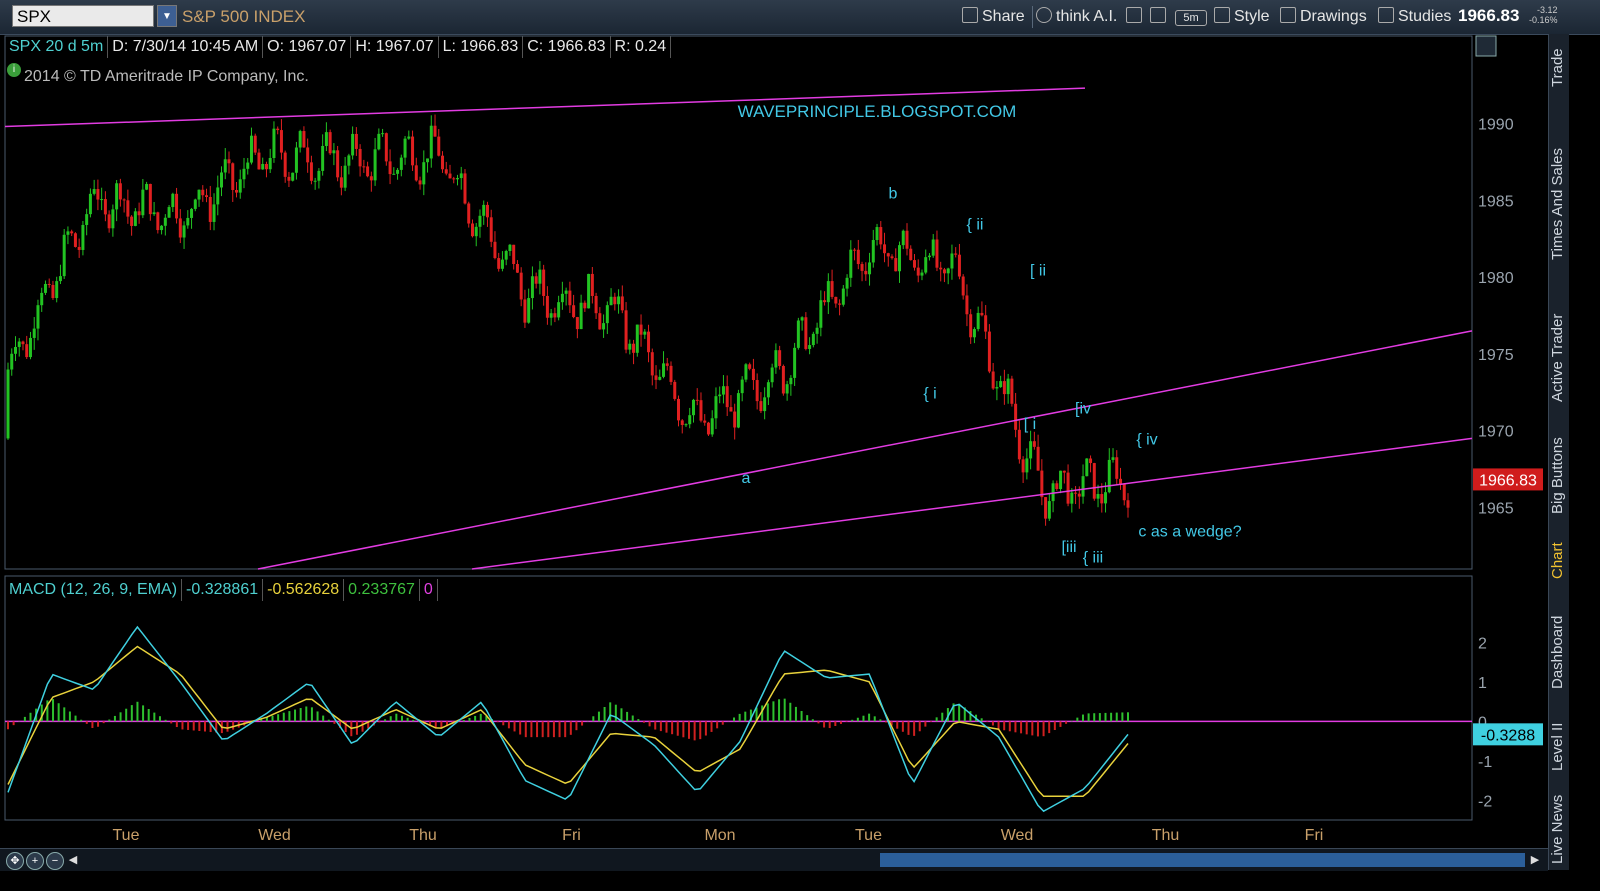 The height and width of the screenshot is (891, 1600). What do you see at coordinates (774, 859) in the screenshot?
I see `bottom-scroll-bar: ✥ + − ◀ ▶` at bounding box center [774, 859].